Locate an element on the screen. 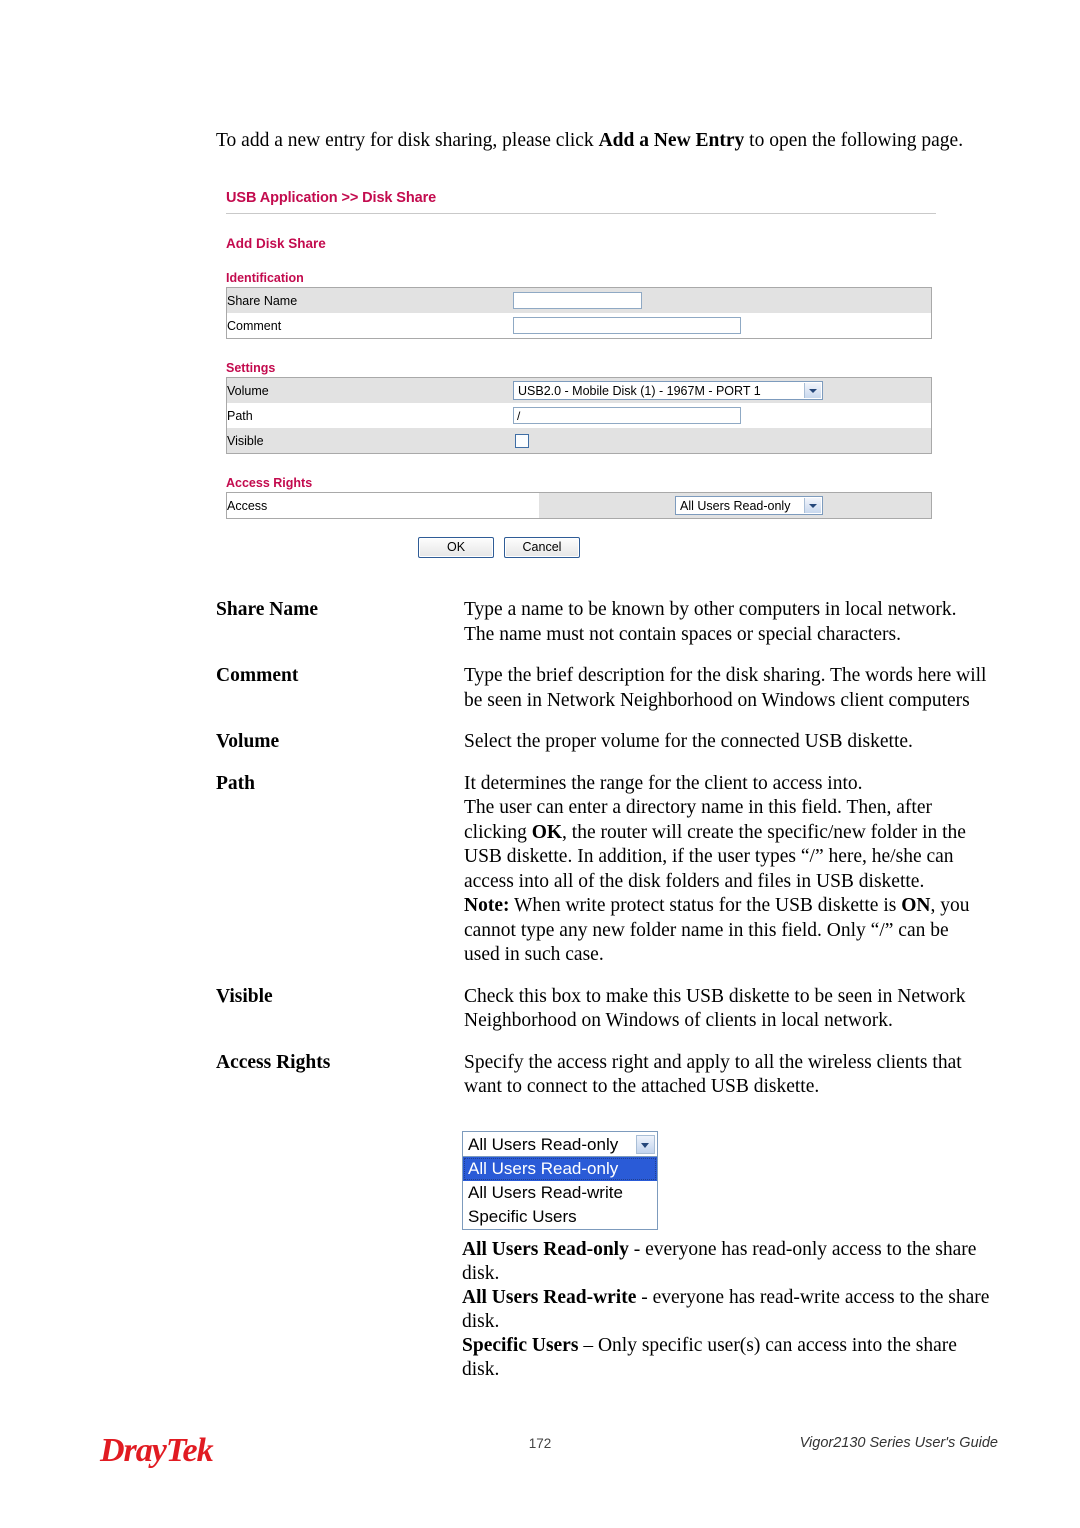 This screenshot has height=1528, width=1080. share-name-input is located at coordinates (577, 300).